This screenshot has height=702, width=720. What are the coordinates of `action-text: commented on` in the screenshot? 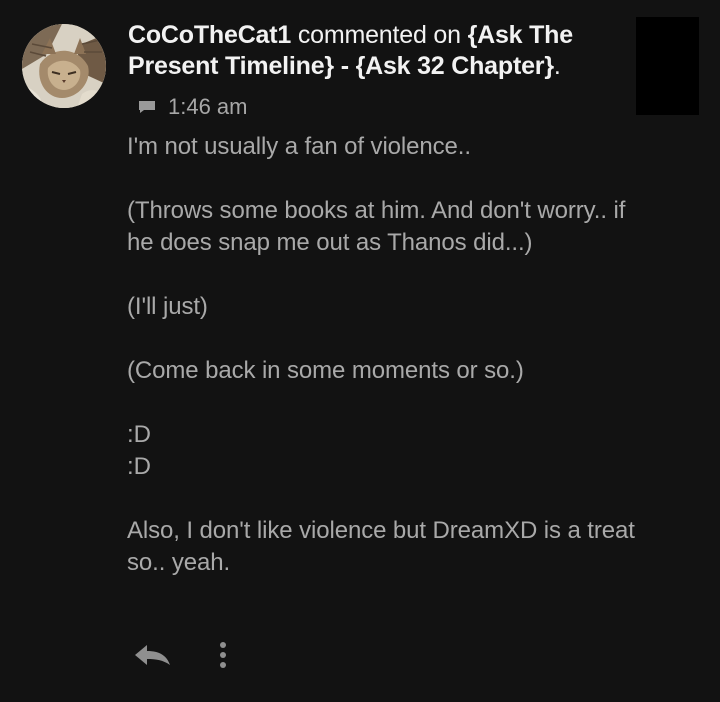 It's located at (379, 35).